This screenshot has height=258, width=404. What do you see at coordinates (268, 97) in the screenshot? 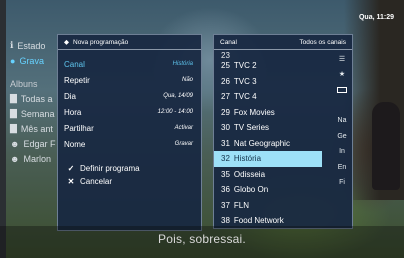
I see `channel-item: 27 TVC 4` at bounding box center [268, 97].